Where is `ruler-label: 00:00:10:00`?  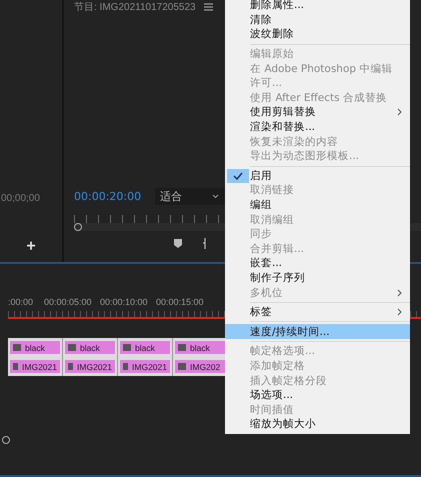 ruler-label: 00:00:10:00 is located at coordinates (124, 302).